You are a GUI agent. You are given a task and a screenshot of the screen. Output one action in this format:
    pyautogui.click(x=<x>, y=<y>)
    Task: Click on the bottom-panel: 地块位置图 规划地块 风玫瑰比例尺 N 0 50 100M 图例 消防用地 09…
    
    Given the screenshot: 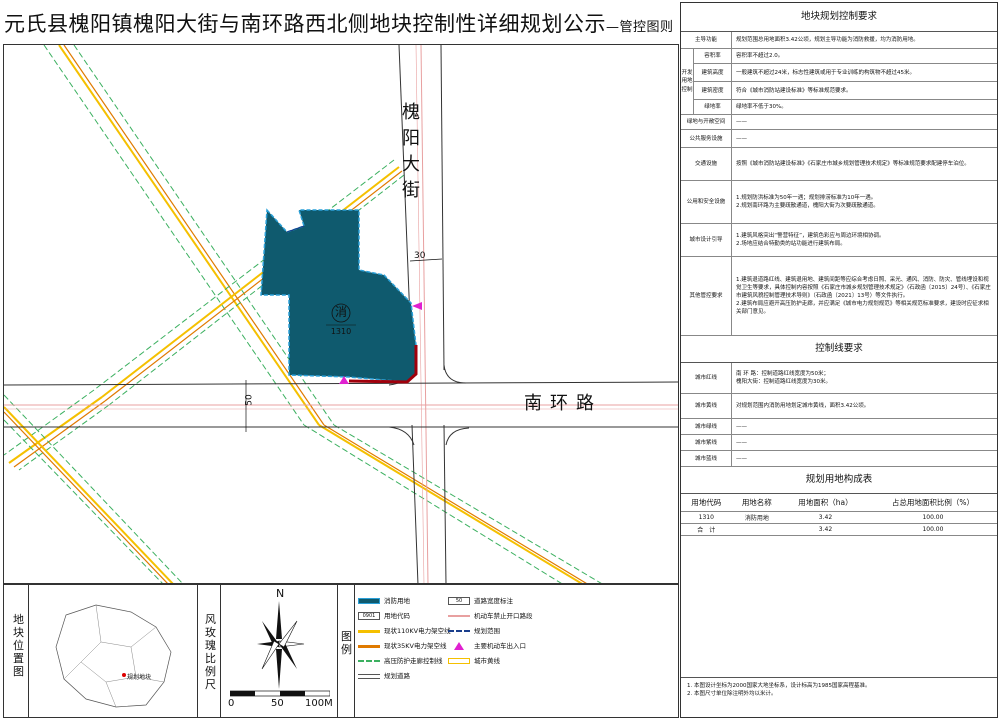 What is the action you would take?
    pyautogui.click(x=341, y=651)
    